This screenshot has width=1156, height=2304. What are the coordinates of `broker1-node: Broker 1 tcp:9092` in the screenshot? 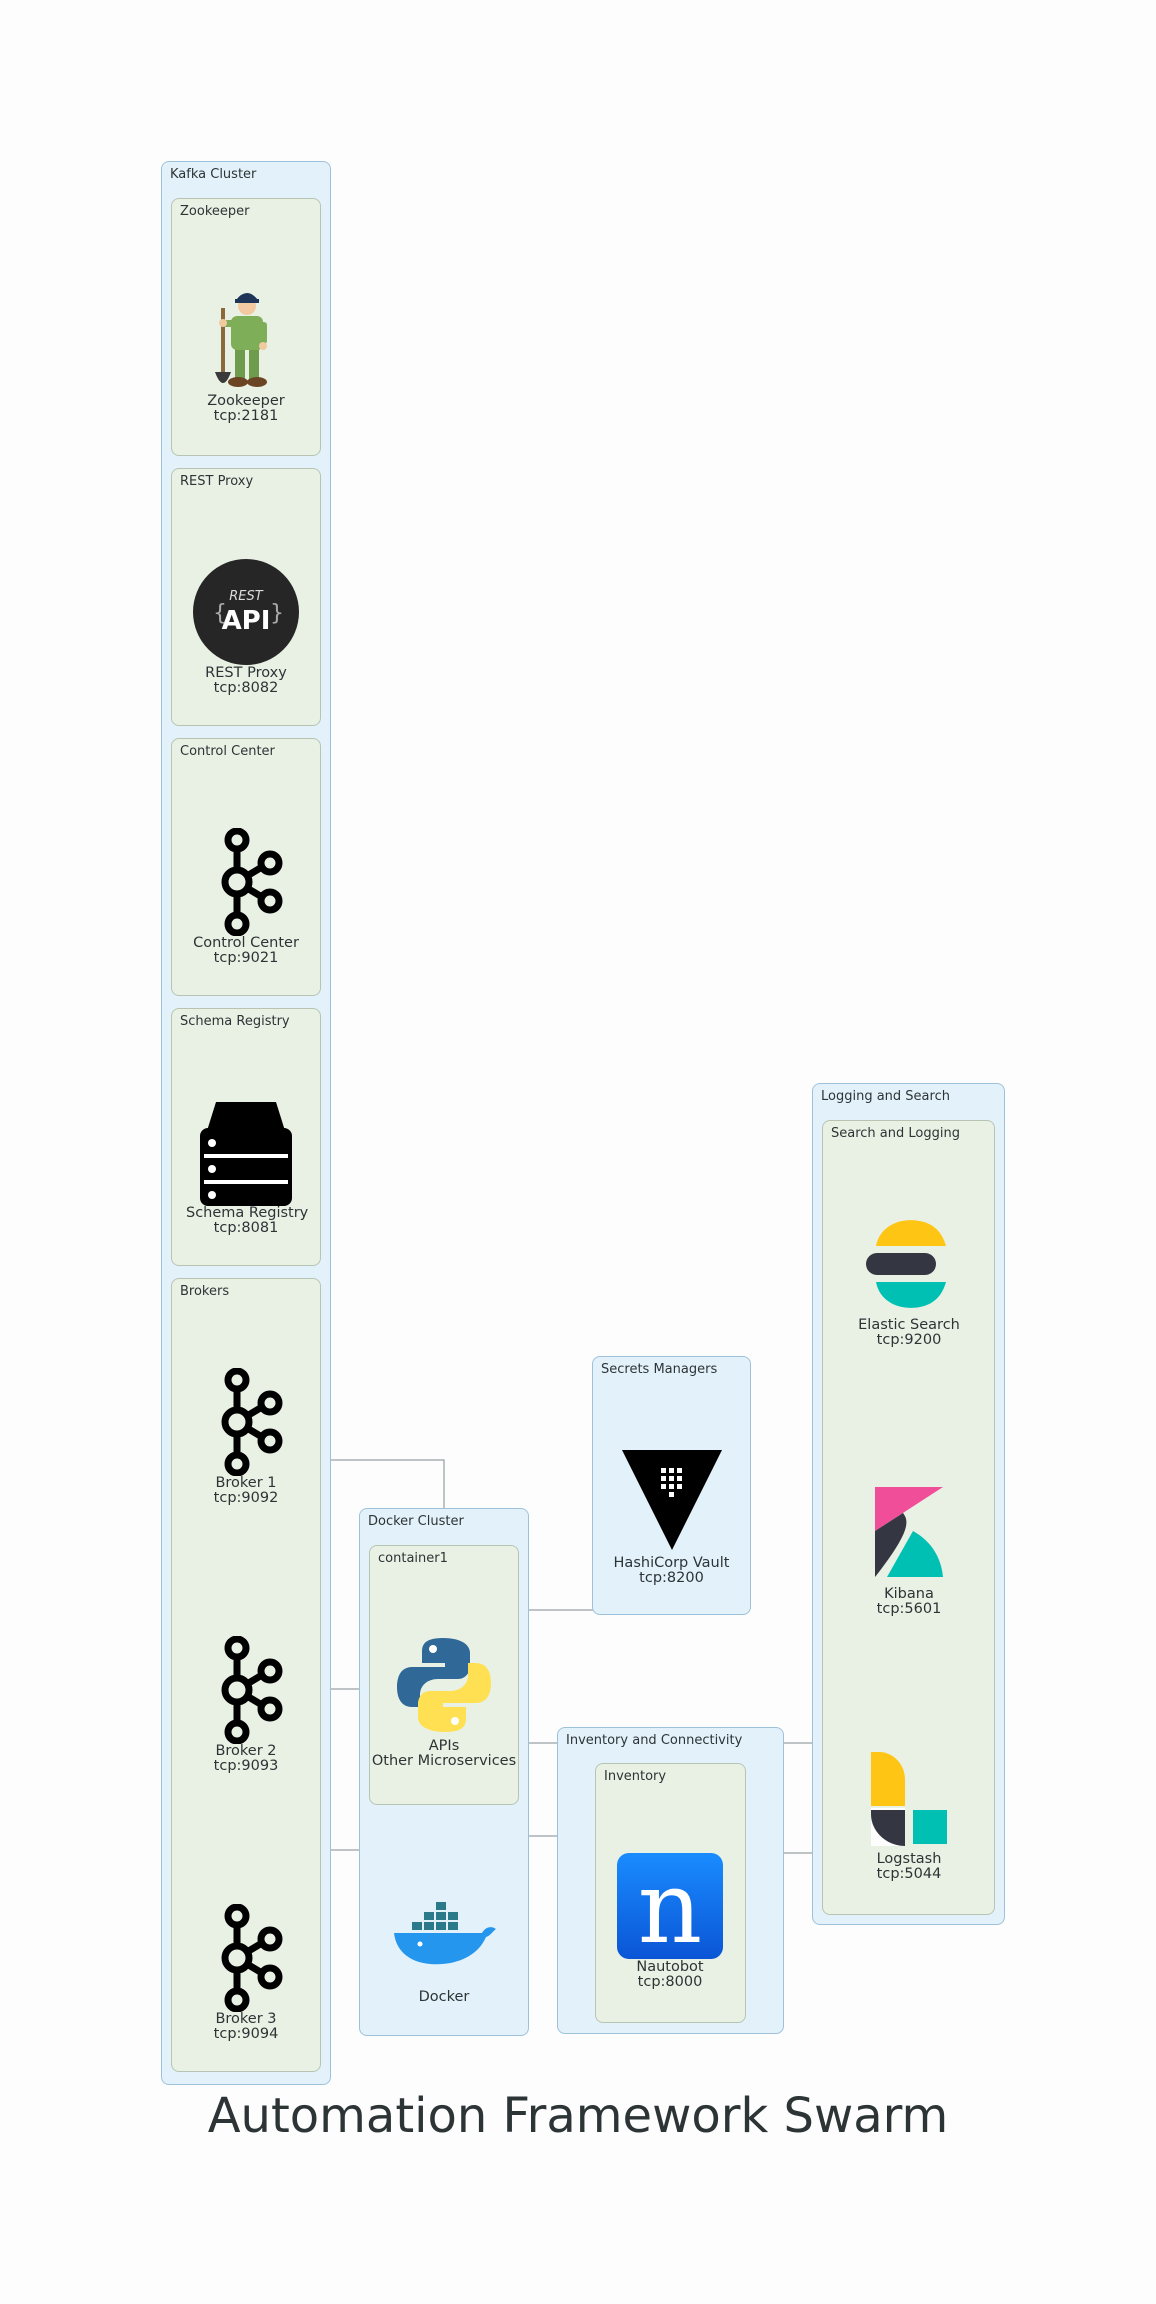 It's located at (246, 1437).